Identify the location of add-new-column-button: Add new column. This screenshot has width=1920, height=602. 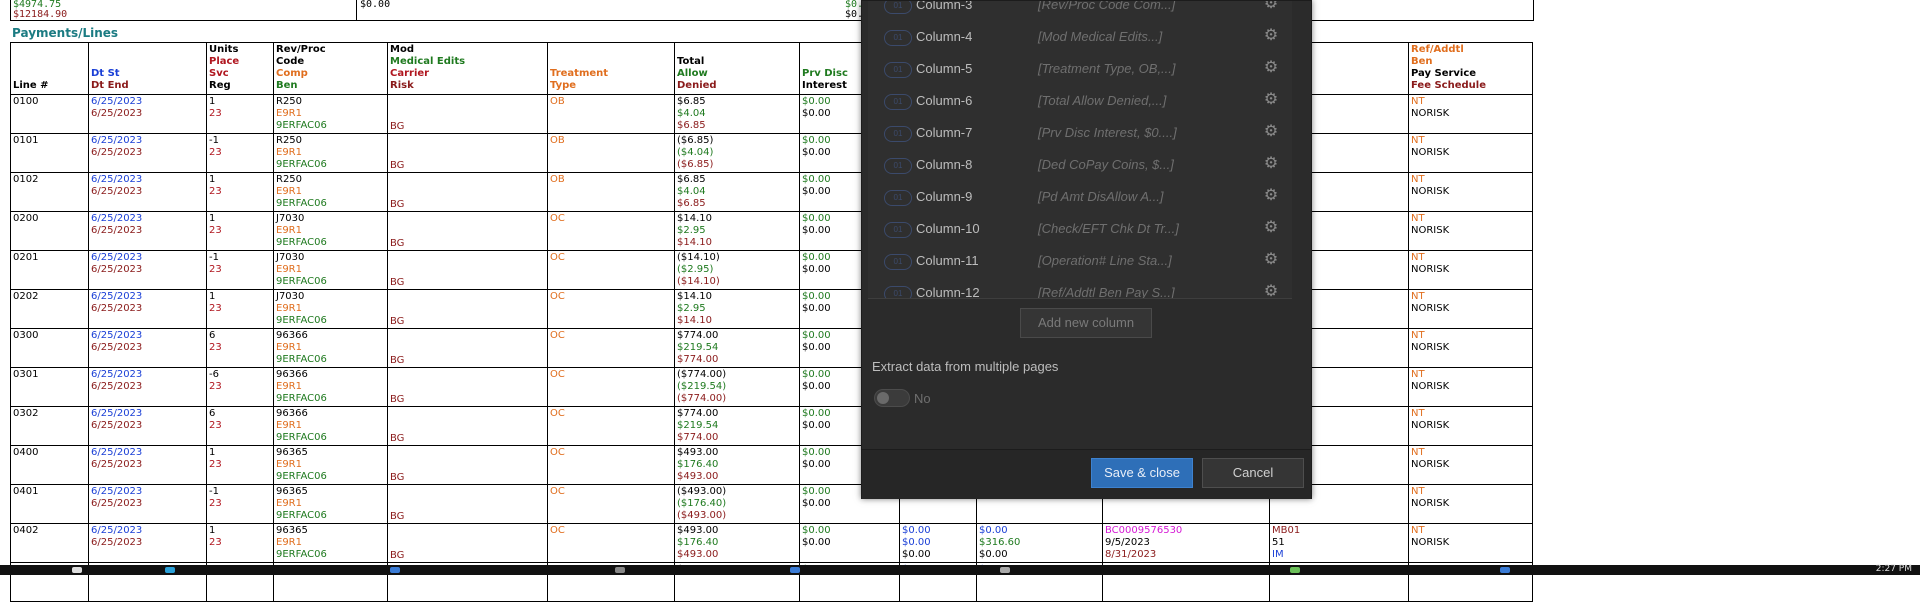
(1086, 323).